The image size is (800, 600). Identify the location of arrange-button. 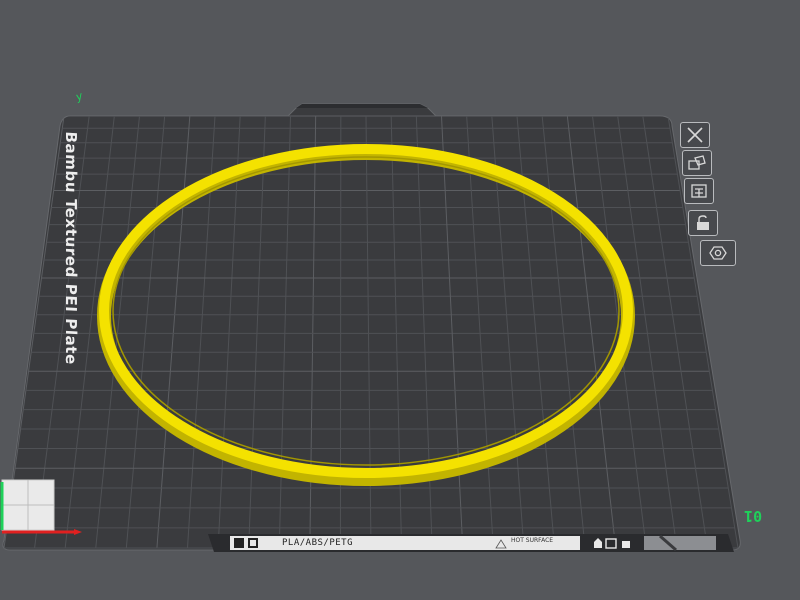
(697, 163).